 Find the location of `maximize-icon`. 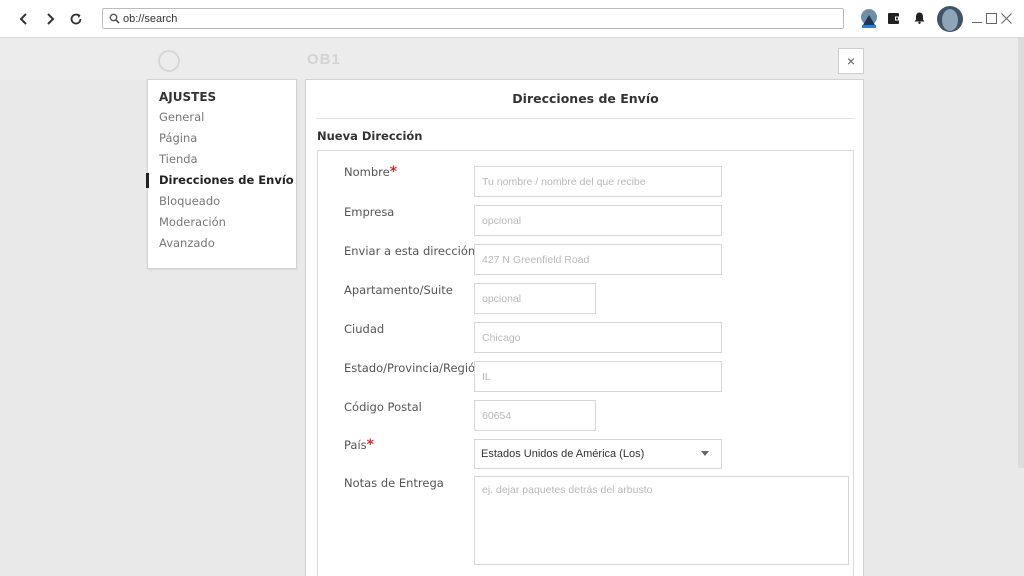

maximize-icon is located at coordinates (991, 18).